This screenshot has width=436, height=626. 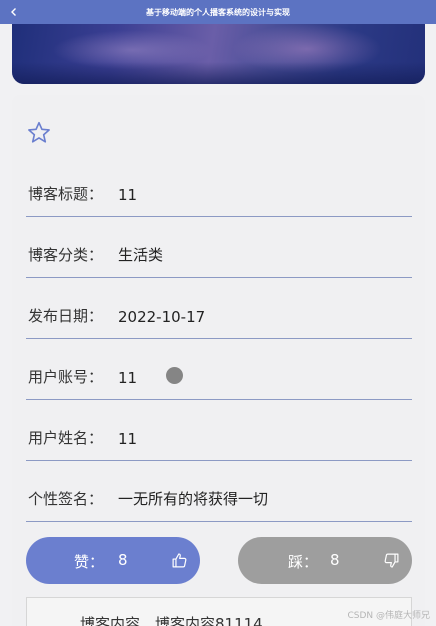 What do you see at coordinates (219, 309) in the screenshot?
I see `field-publish-date: 发布日期： 2022-10-17` at bounding box center [219, 309].